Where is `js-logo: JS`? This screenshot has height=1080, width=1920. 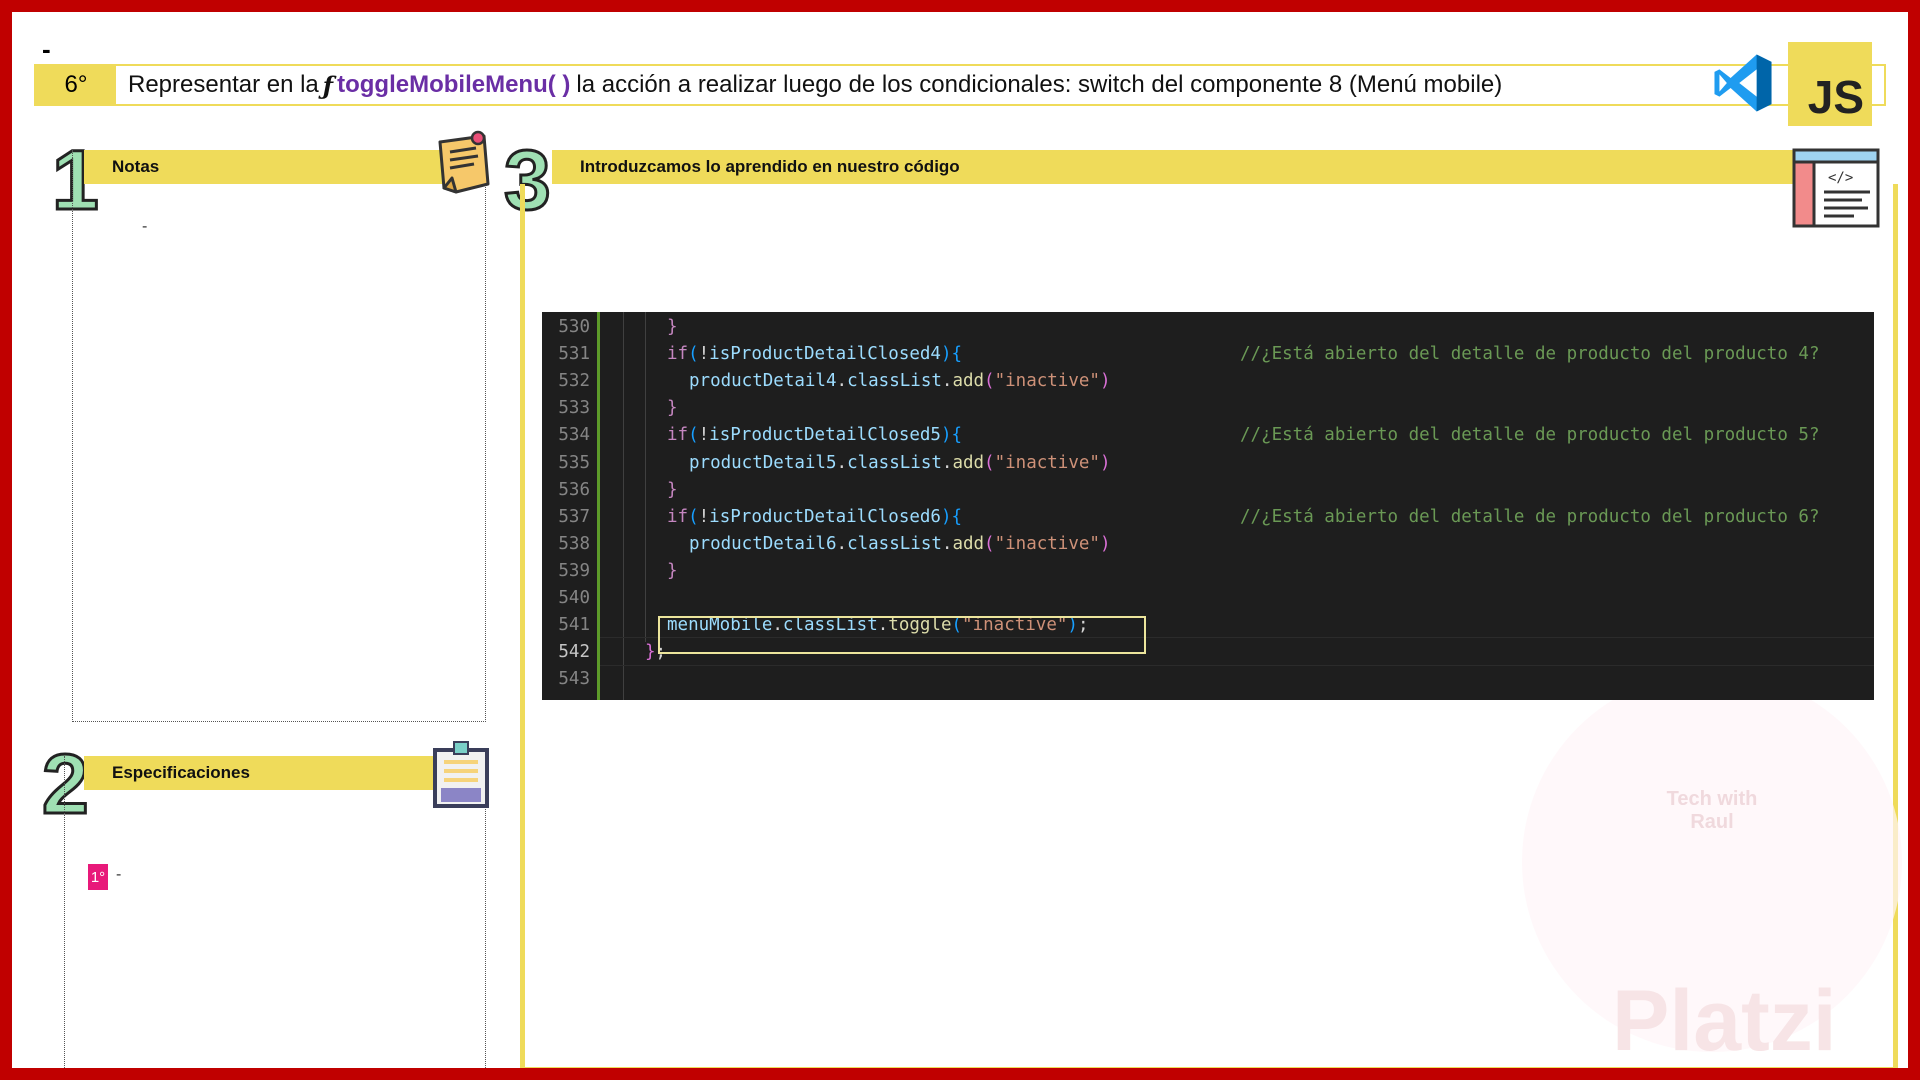
js-logo: JS is located at coordinates (1830, 84).